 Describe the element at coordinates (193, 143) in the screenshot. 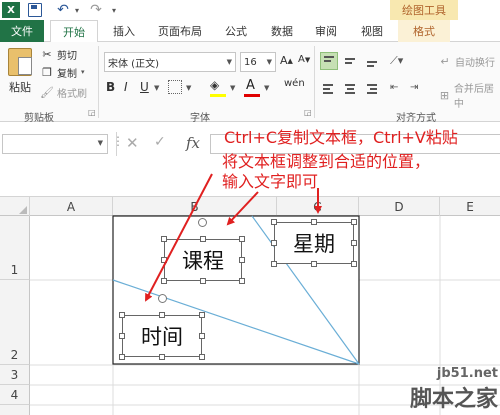

I see `insert-function-button: fx` at that location.